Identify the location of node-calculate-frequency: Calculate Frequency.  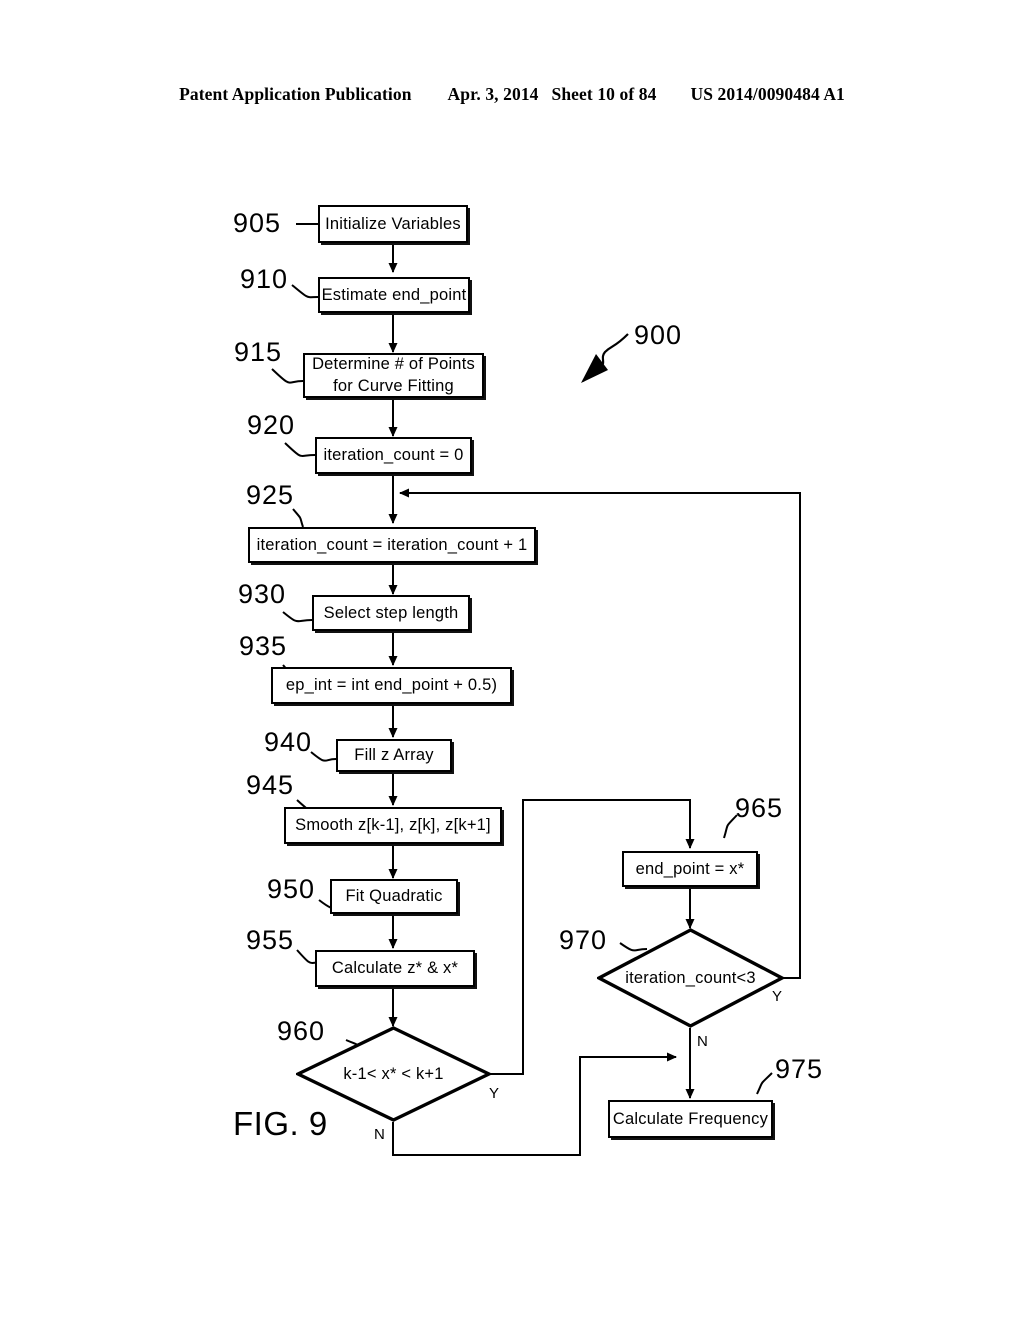
(690, 1119).